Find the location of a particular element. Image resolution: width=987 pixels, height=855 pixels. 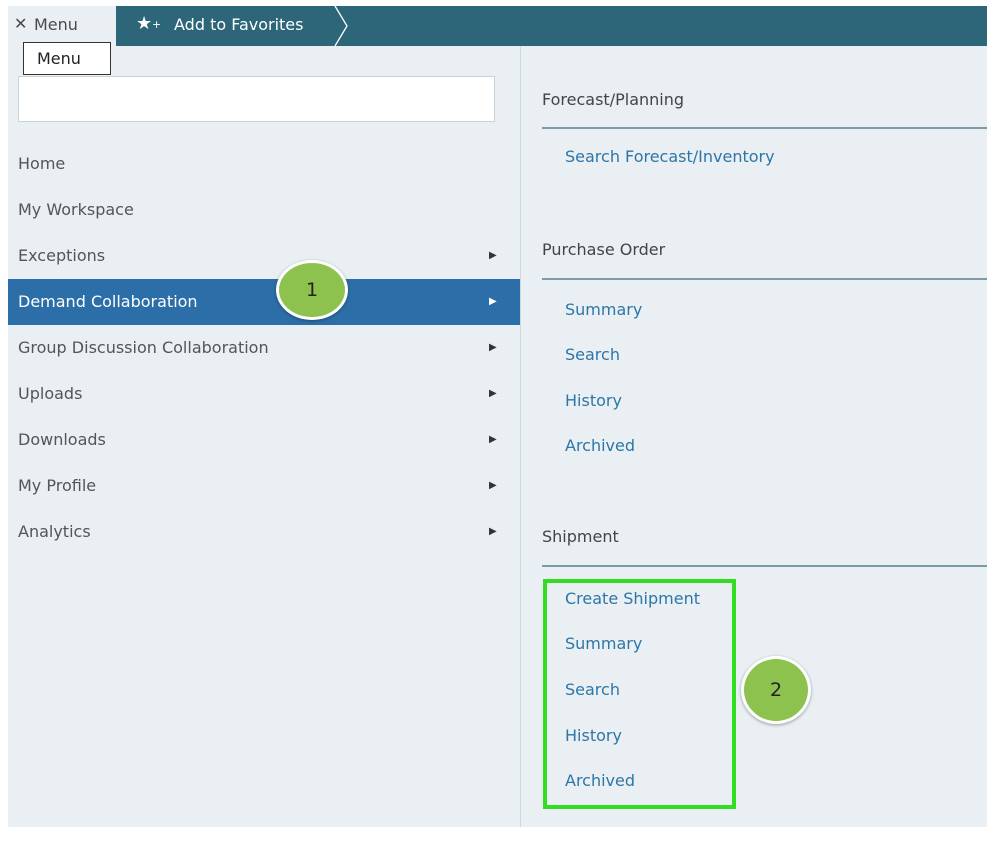

section-title-purchase-order: Purchase Order is located at coordinates (604, 249).